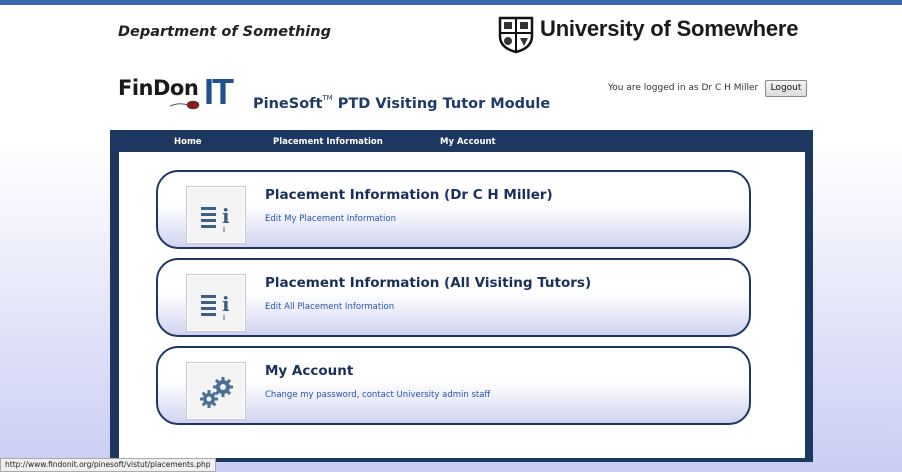  What do you see at coordinates (451, 2) in the screenshot?
I see `top-accent-line` at bounding box center [451, 2].